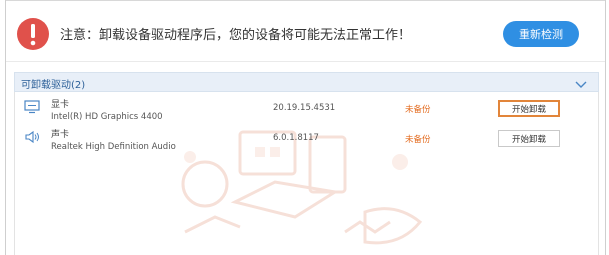 This screenshot has width=609, height=255. What do you see at coordinates (5, 127) in the screenshot?
I see `window-left-border` at bounding box center [5, 127].